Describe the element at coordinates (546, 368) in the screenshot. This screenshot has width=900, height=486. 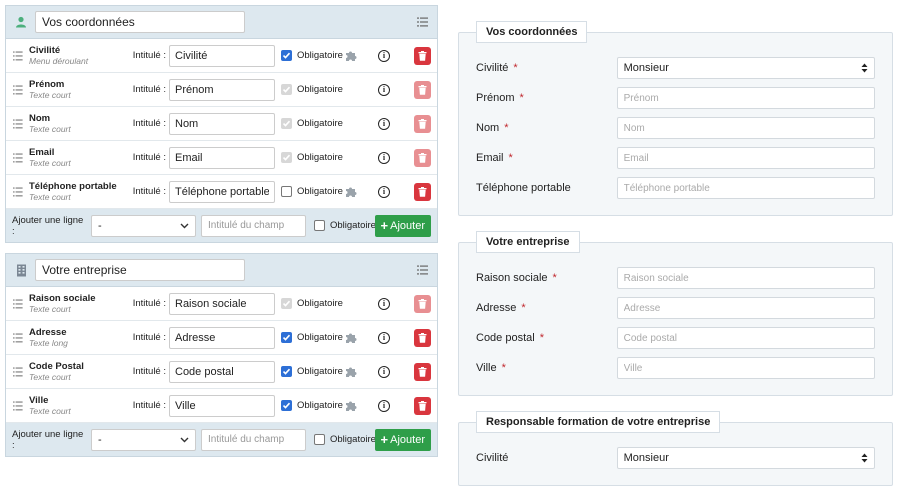
I see `preview-label: Ville *` at that location.